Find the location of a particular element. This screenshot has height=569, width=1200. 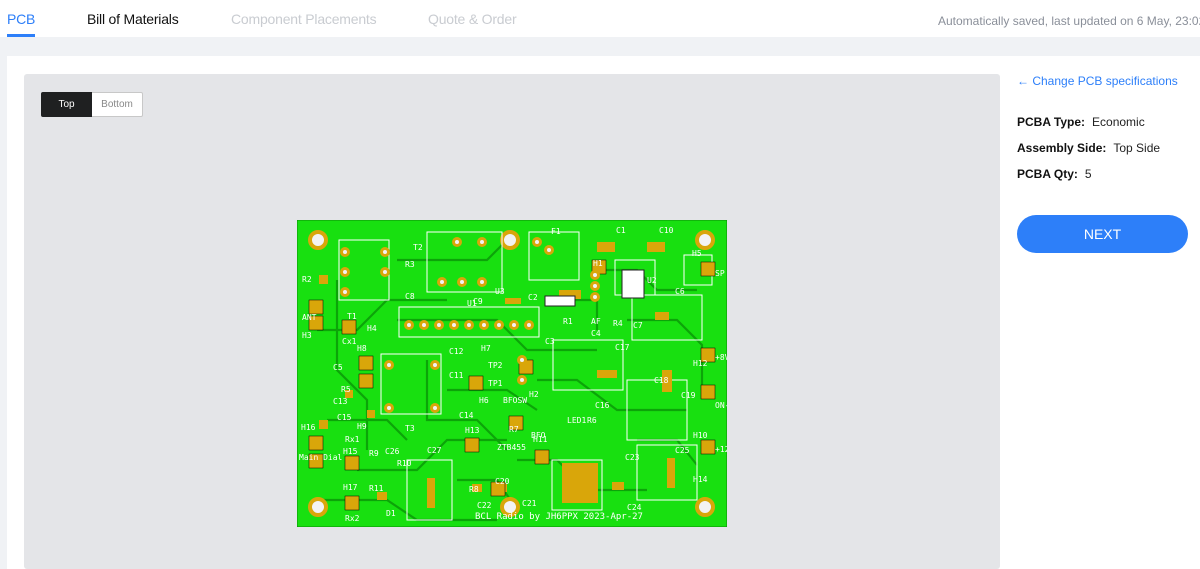

tab-quote-order: Quote & Order is located at coordinates (472, 19).